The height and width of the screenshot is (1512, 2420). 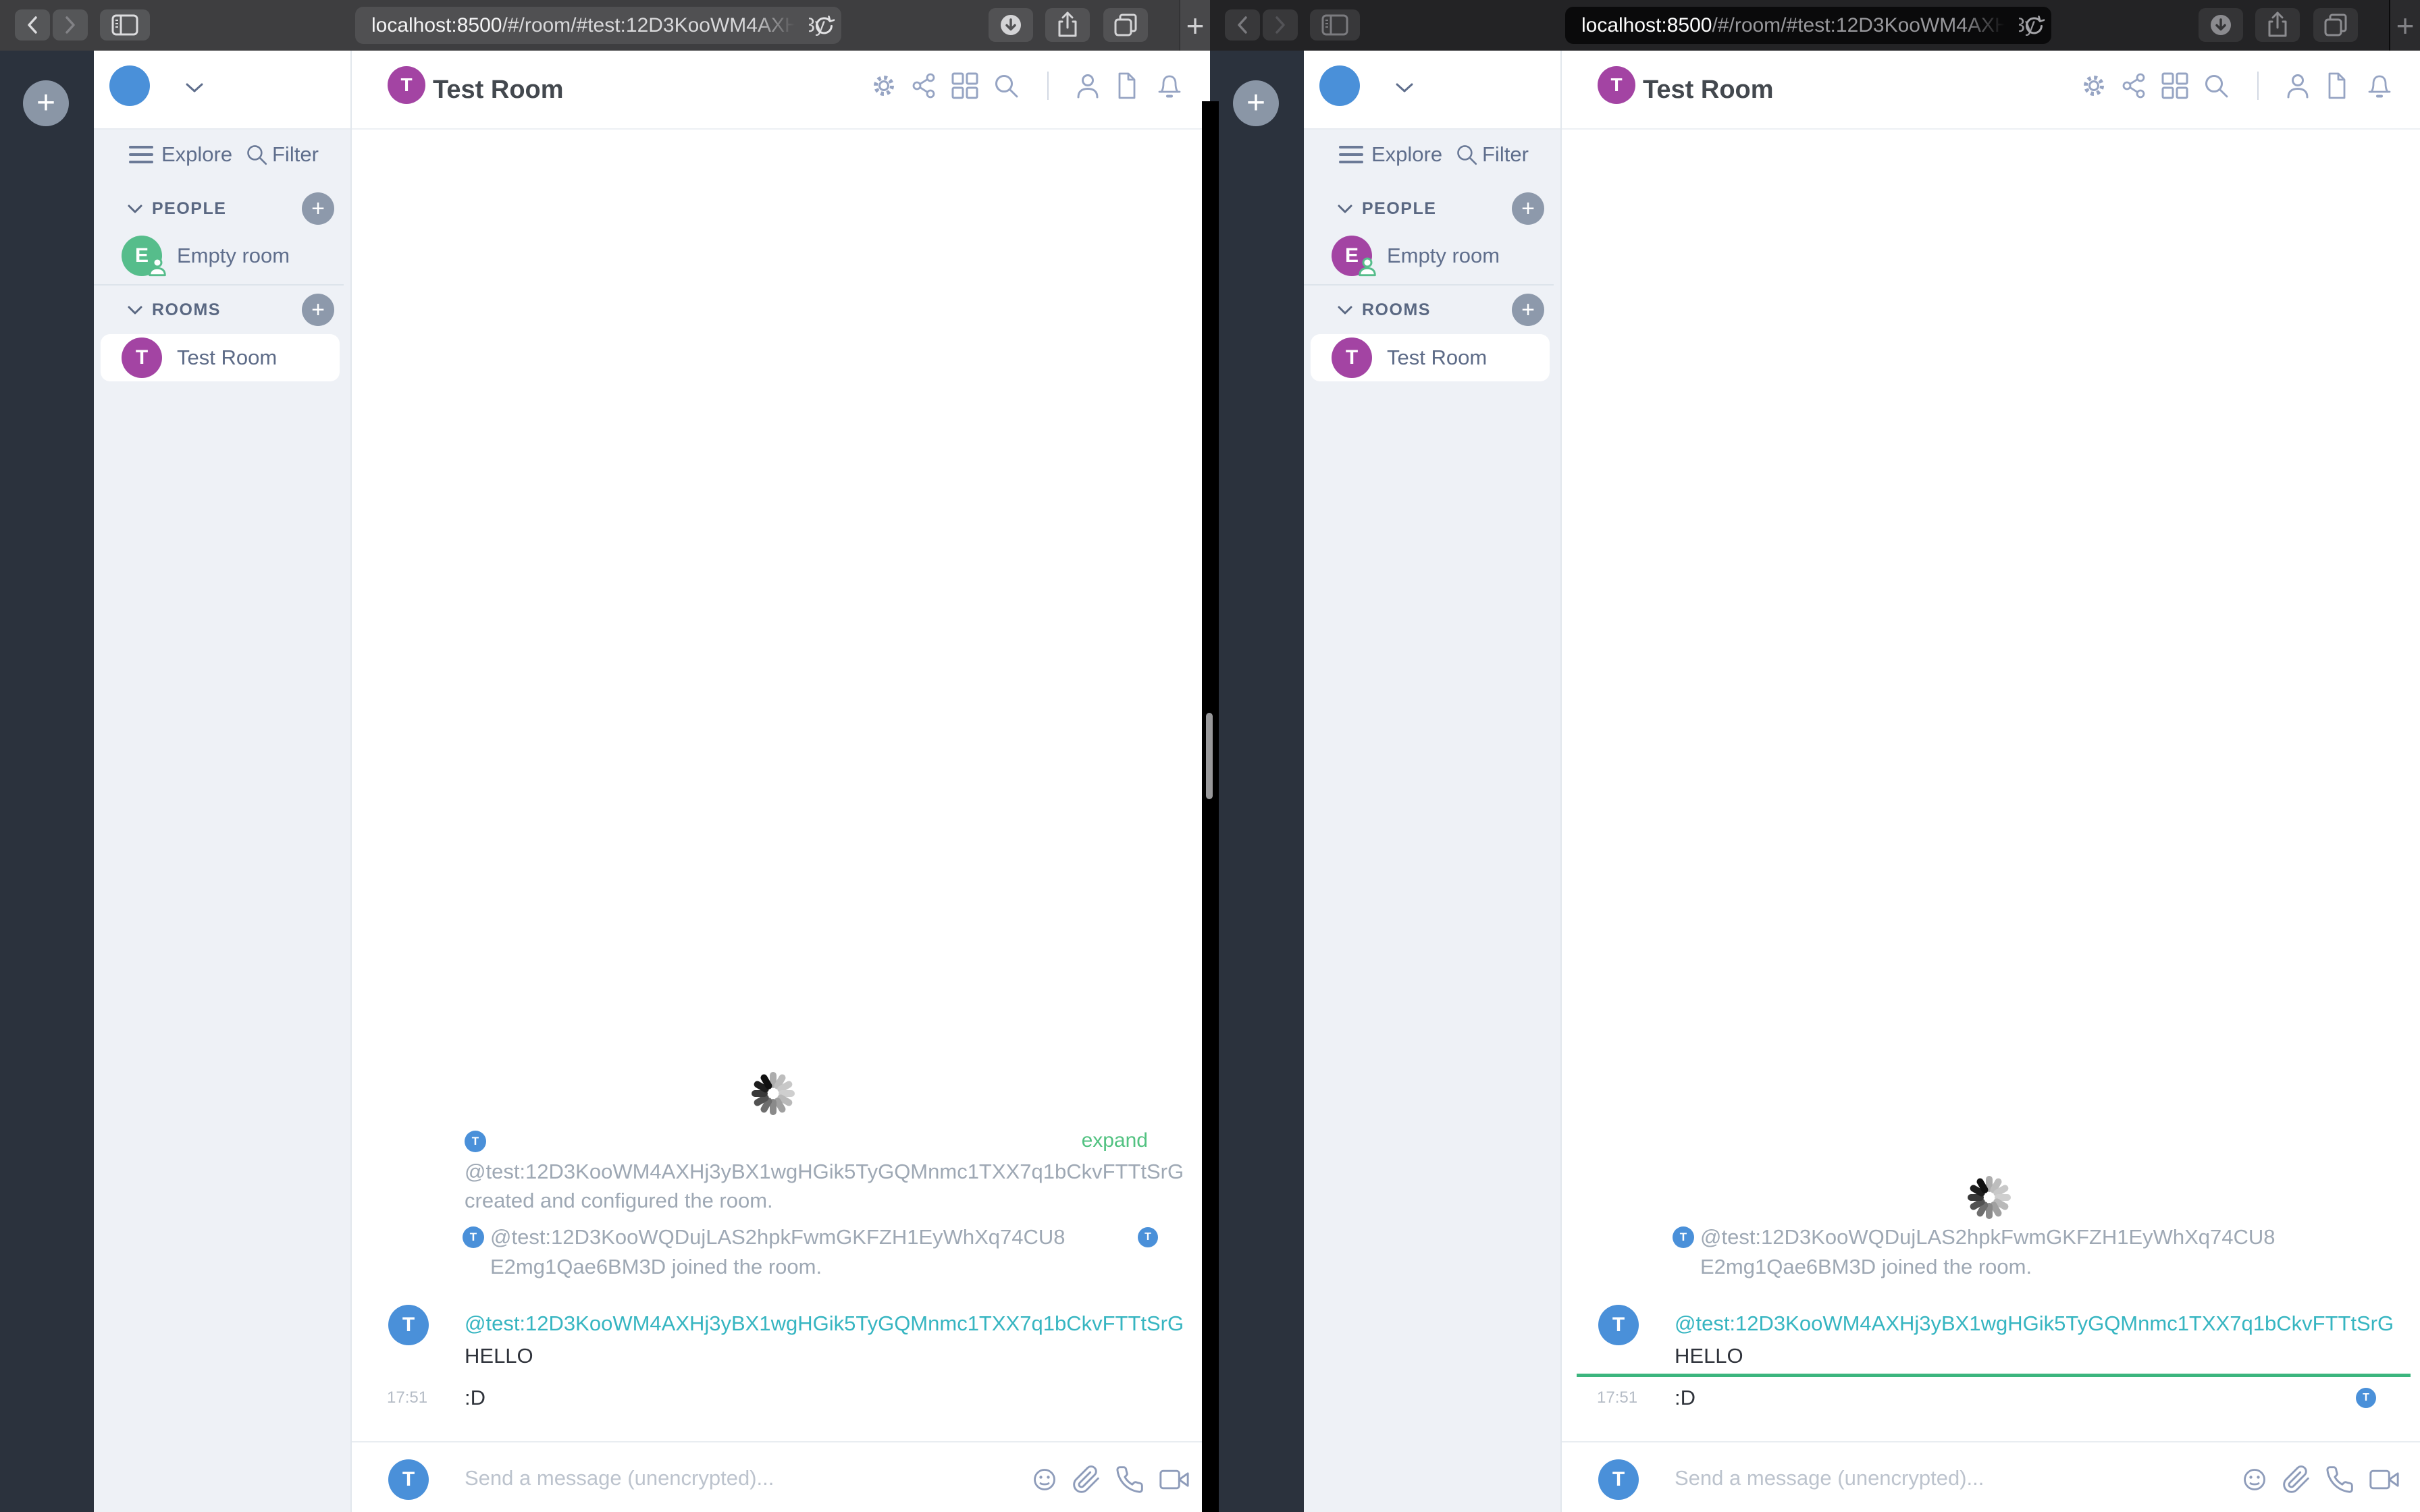 What do you see at coordinates (1209, 756) in the screenshot?
I see `scrollbar-thumb` at bounding box center [1209, 756].